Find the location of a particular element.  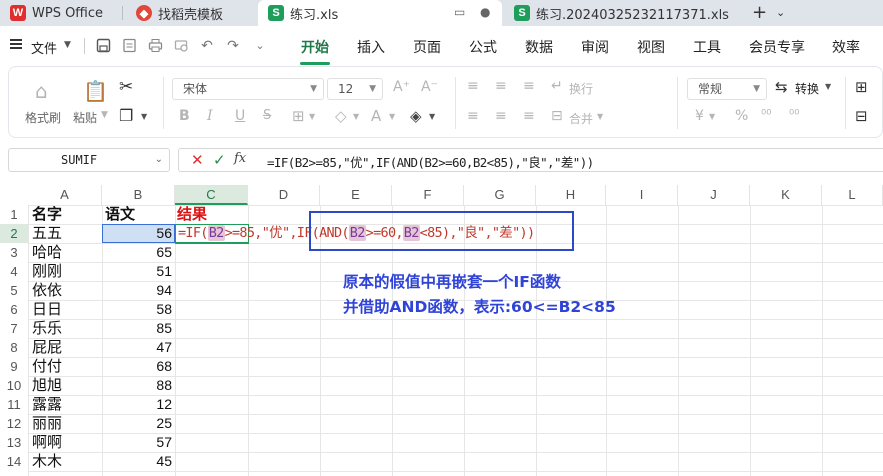

confirm-icon: ✓ is located at coordinates (219, 160).